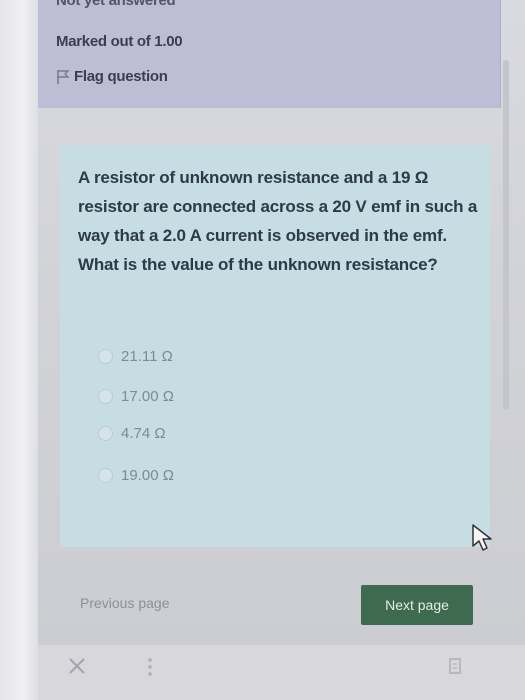  Describe the element at coordinates (417, 605) in the screenshot. I see `next-page-button: Next page` at that location.